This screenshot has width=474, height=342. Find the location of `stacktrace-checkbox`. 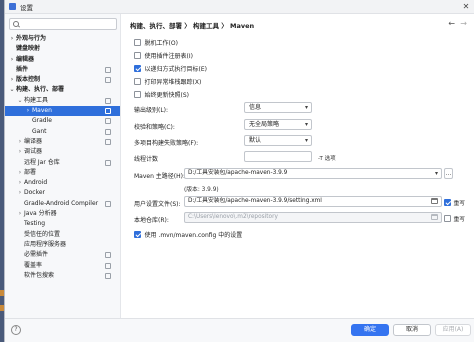

stacktrace-checkbox is located at coordinates (137, 81).